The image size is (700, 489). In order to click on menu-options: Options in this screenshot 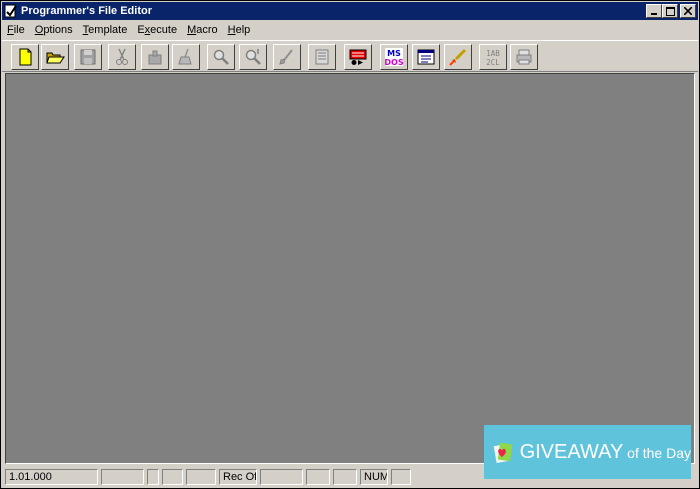, I will do `click(54, 30)`.